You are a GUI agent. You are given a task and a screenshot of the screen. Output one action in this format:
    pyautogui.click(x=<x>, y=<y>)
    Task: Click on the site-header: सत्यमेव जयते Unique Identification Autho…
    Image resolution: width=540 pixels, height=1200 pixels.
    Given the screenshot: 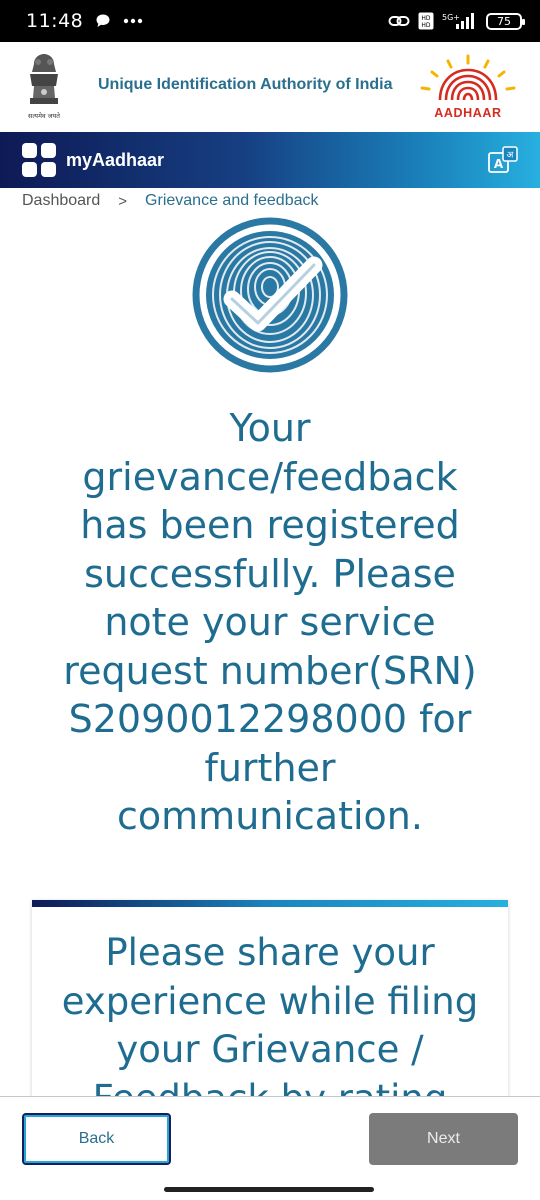 What is the action you would take?
    pyautogui.click(x=270, y=87)
    